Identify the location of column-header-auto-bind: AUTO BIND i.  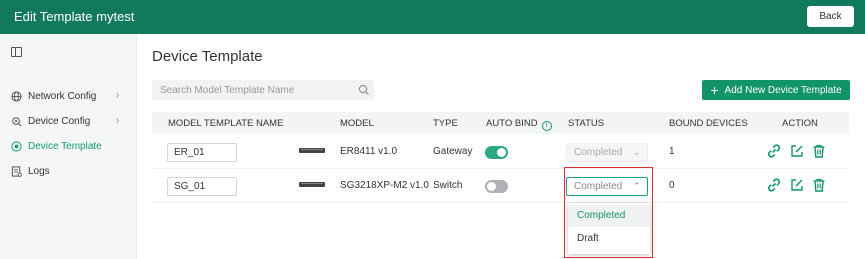
(519, 124).